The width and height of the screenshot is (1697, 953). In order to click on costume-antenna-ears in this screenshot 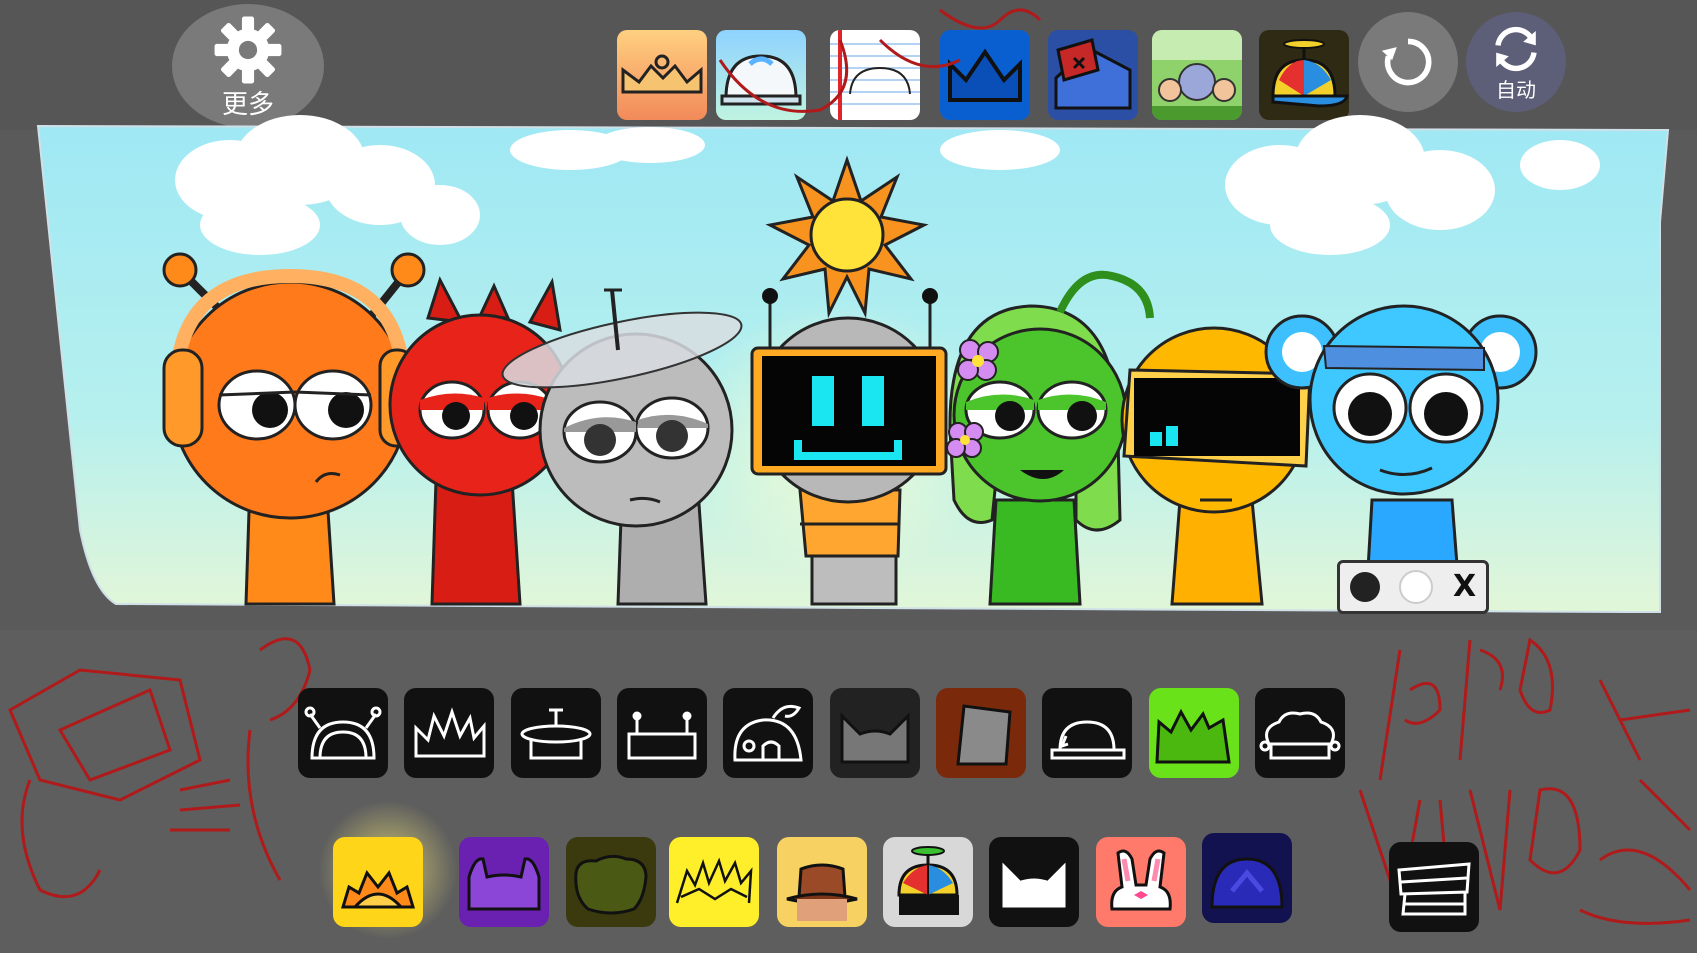, I will do `click(343, 733)`.